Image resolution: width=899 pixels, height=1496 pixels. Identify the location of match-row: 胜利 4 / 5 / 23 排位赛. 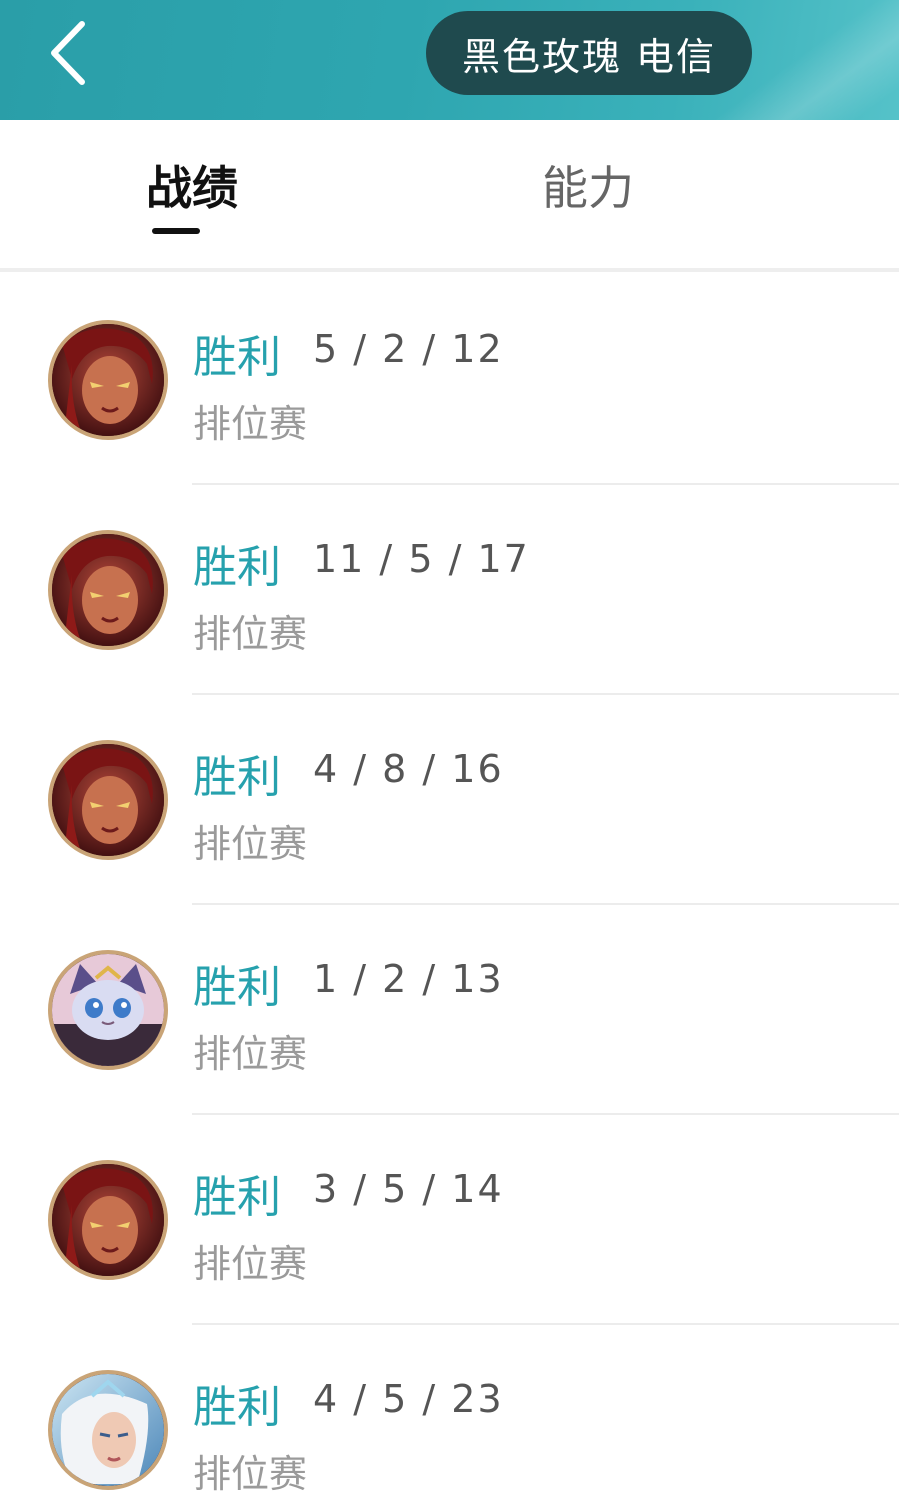
(449, 1410).